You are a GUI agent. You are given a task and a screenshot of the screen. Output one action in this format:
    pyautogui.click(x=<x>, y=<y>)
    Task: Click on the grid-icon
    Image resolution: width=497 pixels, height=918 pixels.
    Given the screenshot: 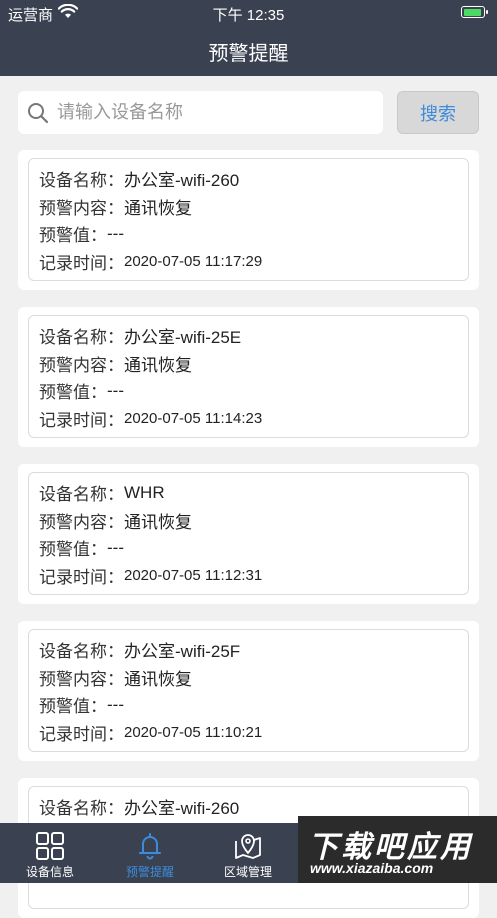 What is the action you would take?
    pyautogui.click(x=50, y=846)
    